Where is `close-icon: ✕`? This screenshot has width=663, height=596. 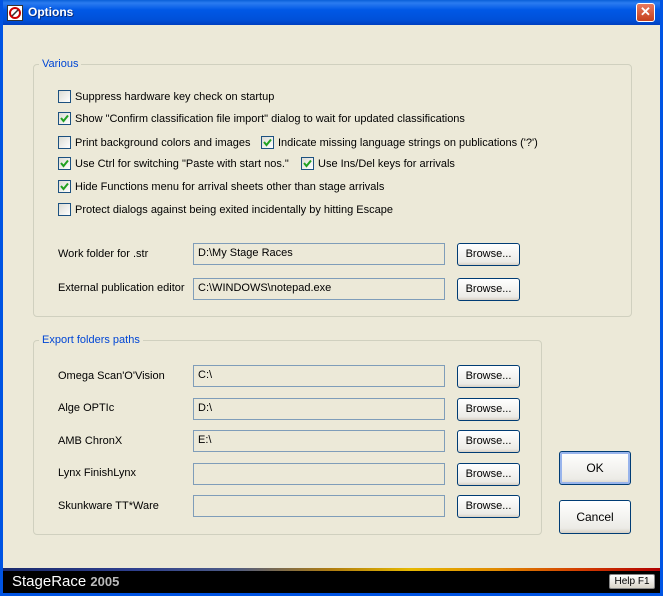 close-icon: ✕ is located at coordinates (645, 11).